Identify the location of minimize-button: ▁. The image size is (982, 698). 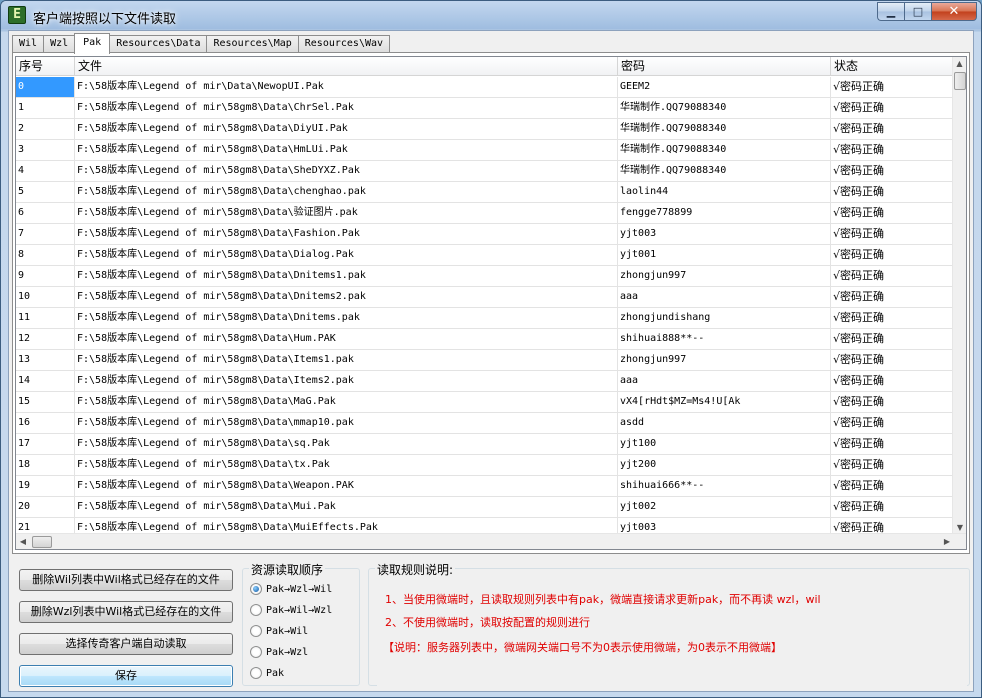
(890, 11).